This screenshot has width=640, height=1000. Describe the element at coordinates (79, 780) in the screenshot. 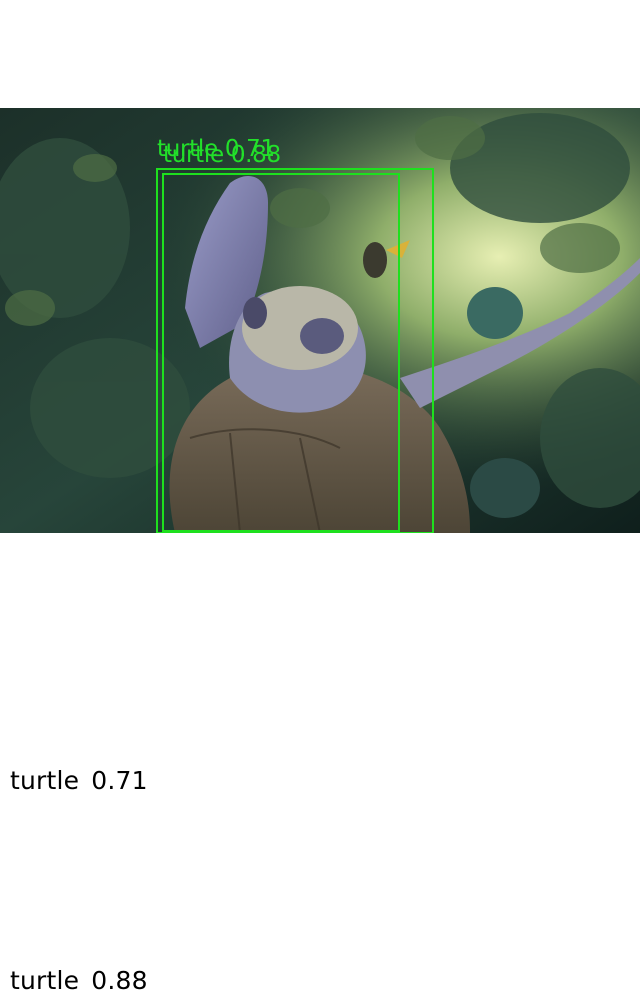

I see `detection-caption: turtle 0.71` at that location.